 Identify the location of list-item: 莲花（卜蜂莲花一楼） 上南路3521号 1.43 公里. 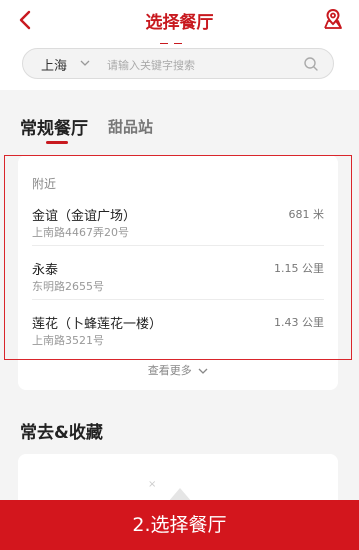
(178, 338).